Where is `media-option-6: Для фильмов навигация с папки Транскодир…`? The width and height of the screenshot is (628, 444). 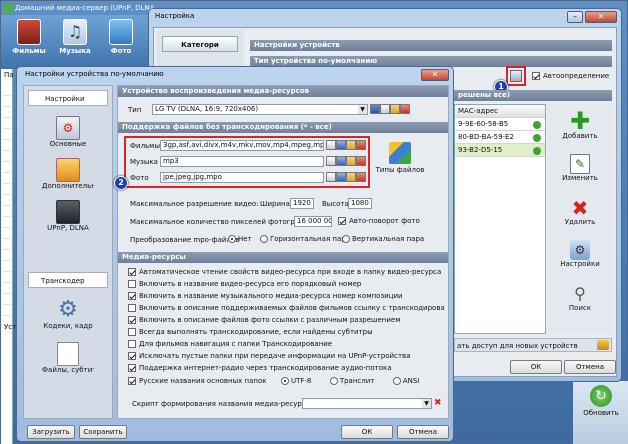 media-option-6: Для фильмов навигация с папки Транскодир… is located at coordinates (286, 344).